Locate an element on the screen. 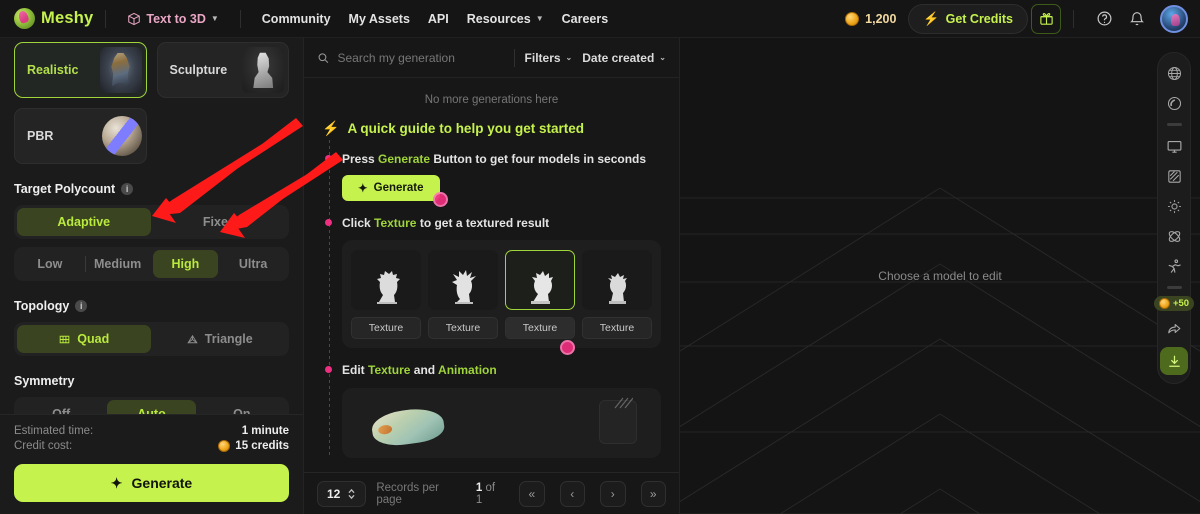  nav-item-my-assets: My Assets is located at coordinates (379, 19).